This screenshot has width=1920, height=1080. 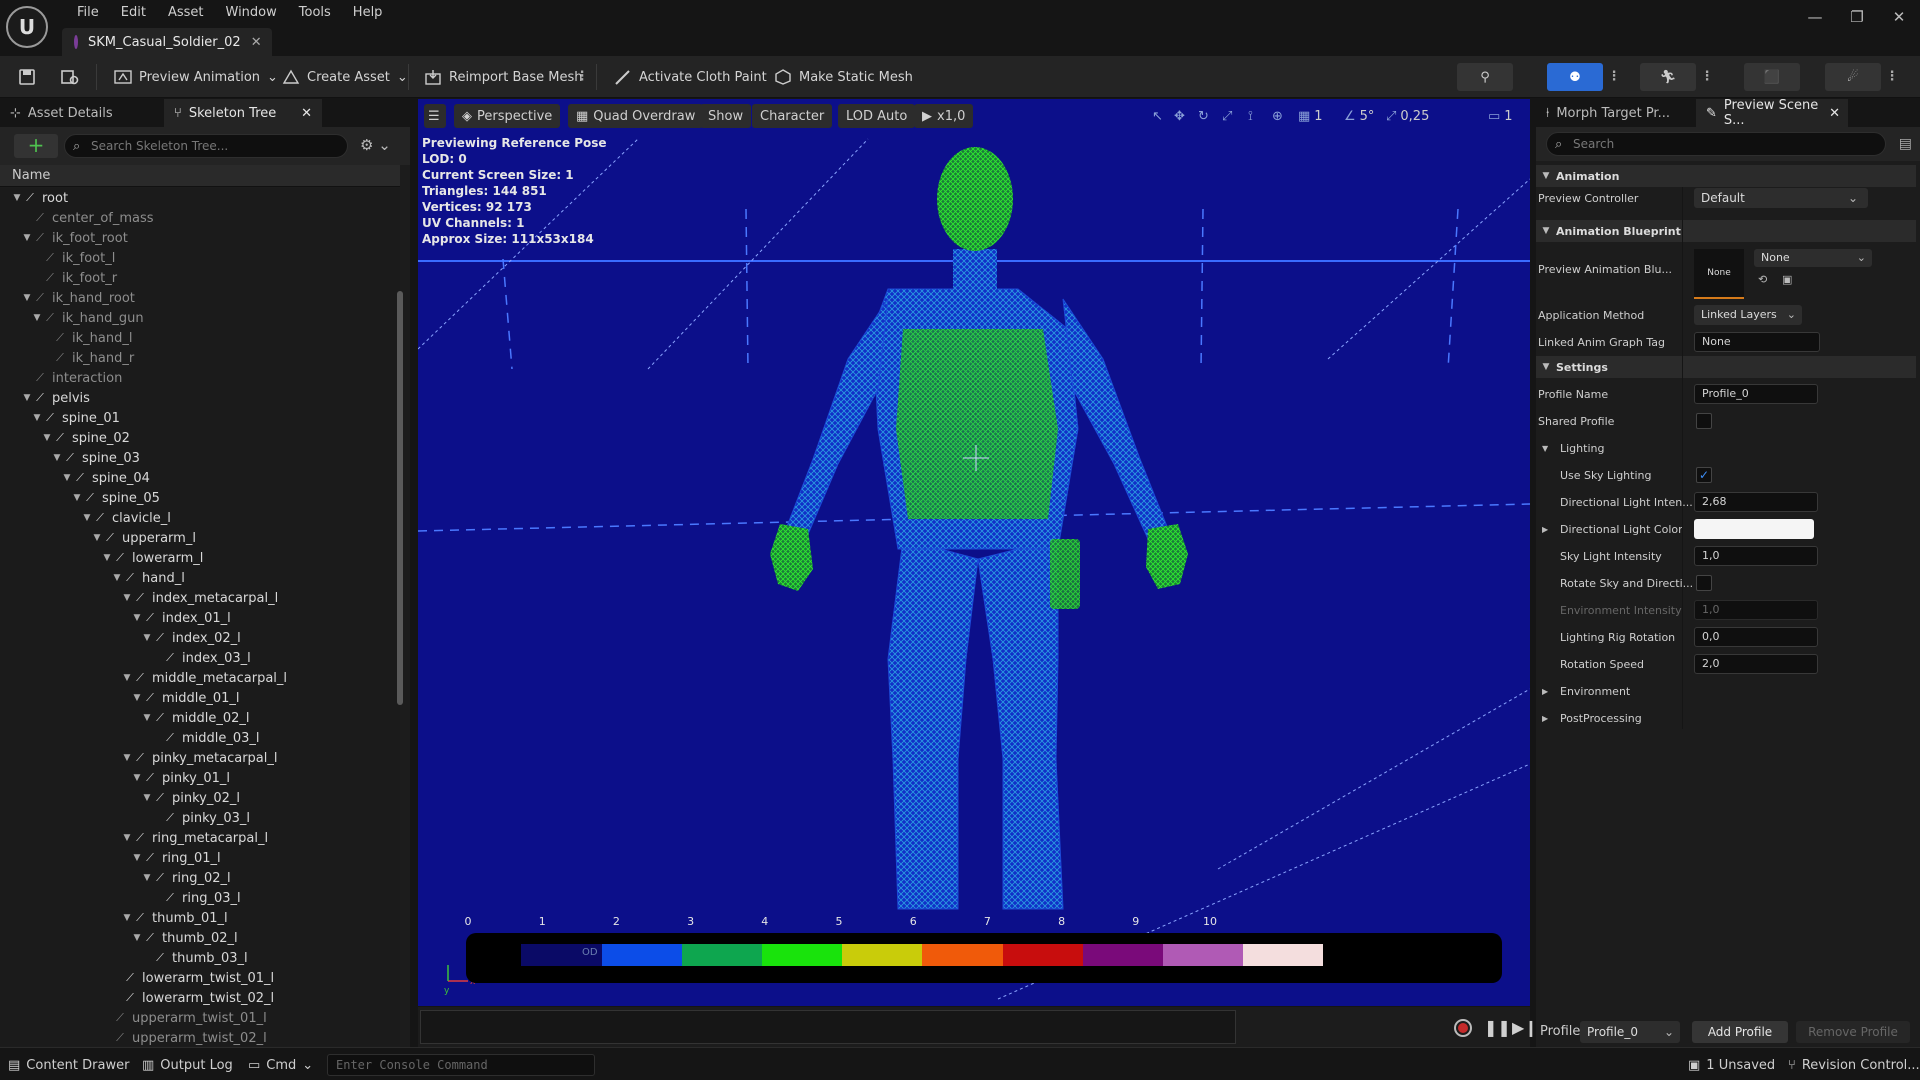 What do you see at coordinates (1525, 1027) in the screenshot?
I see `step-forward-icon: ▶❙` at bounding box center [1525, 1027].